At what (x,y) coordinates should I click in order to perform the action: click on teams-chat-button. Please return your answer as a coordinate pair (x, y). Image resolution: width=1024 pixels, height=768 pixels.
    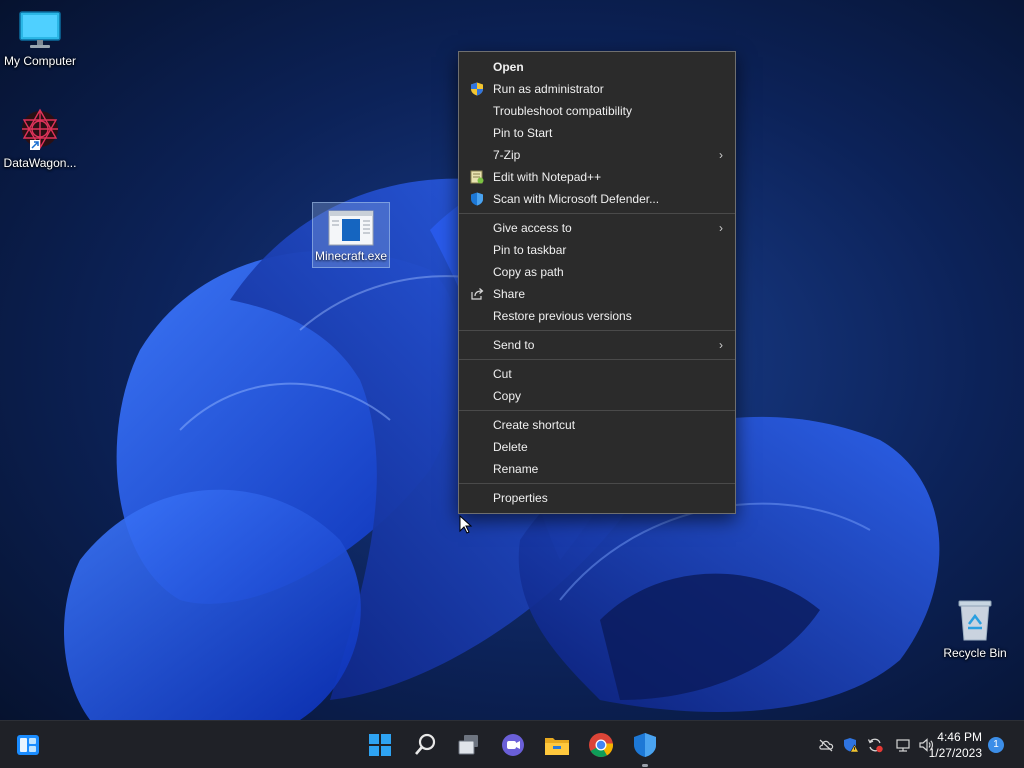
    Looking at the image, I should click on (513, 745).